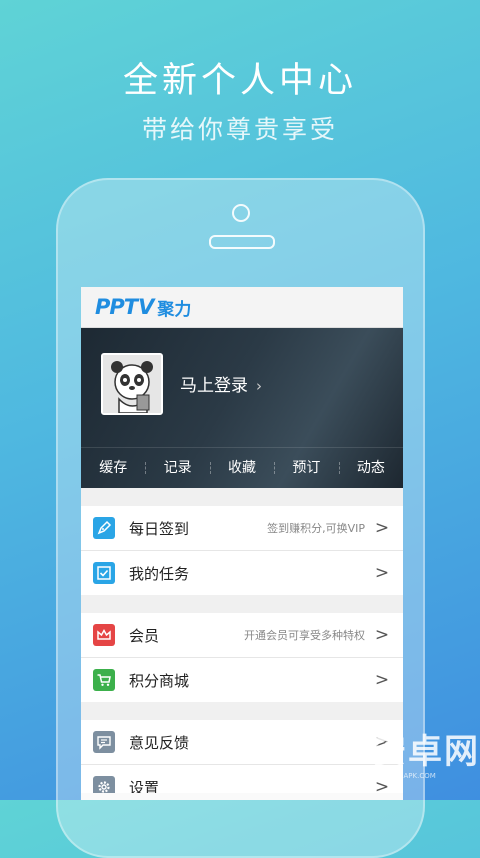 This screenshot has height=858, width=480. What do you see at coordinates (113, 468) in the screenshot?
I see `tab-cache: 缓存` at bounding box center [113, 468].